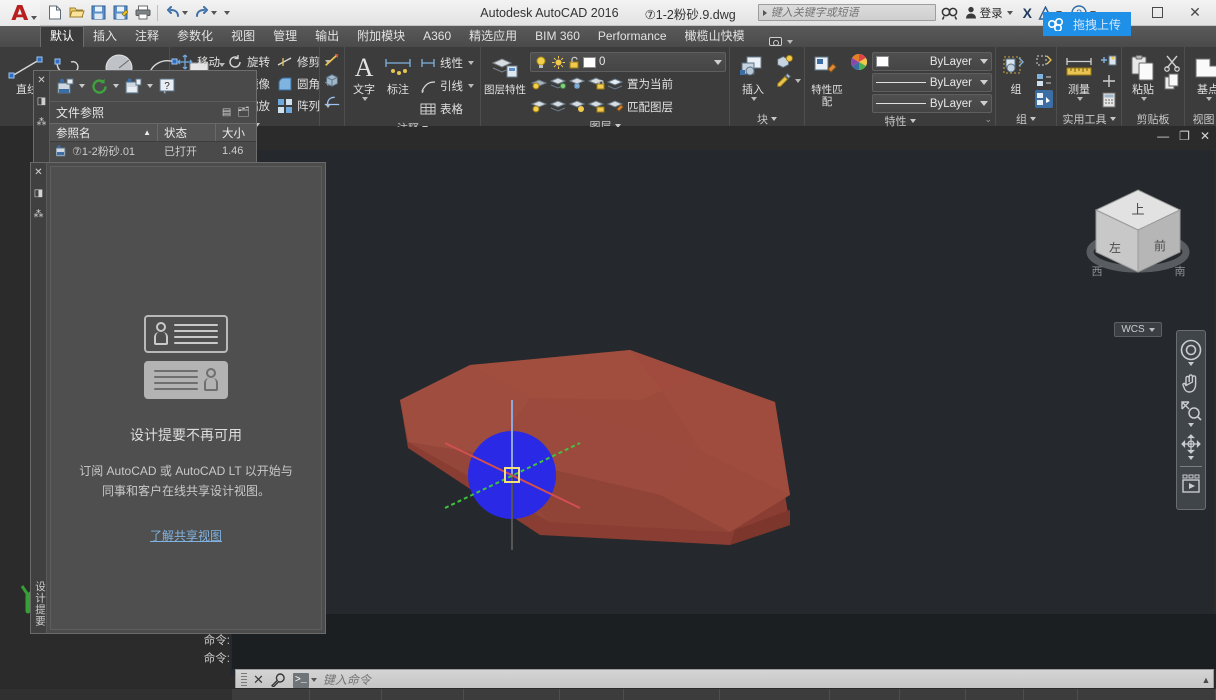 The width and height of the screenshot is (1216, 700). Describe the element at coordinates (1026, 118) in the screenshot. I see `panel-title-group: 组` at that location.